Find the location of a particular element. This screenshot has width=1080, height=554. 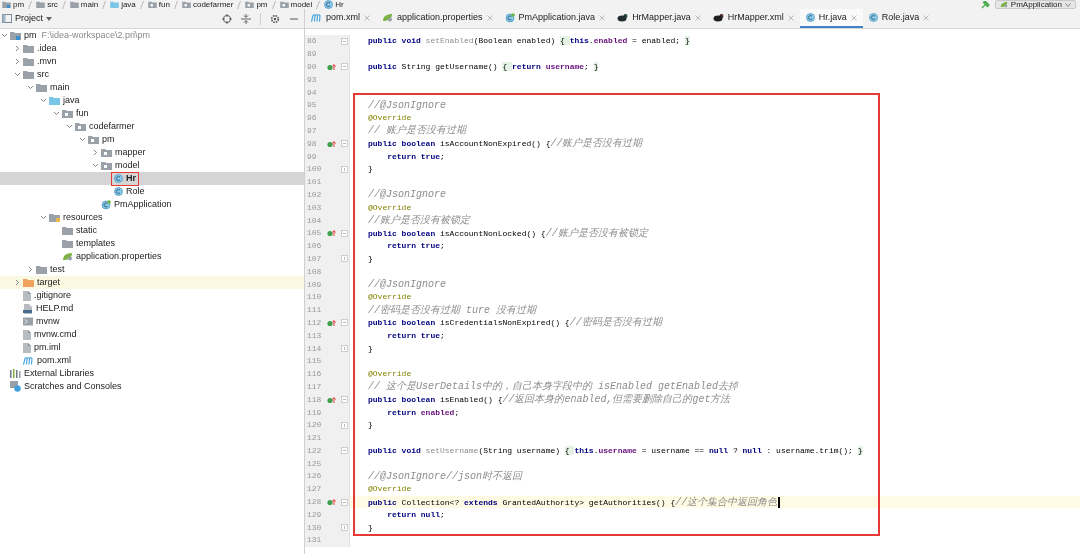

tree-item-label: Role is located at coordinates (135, 191).